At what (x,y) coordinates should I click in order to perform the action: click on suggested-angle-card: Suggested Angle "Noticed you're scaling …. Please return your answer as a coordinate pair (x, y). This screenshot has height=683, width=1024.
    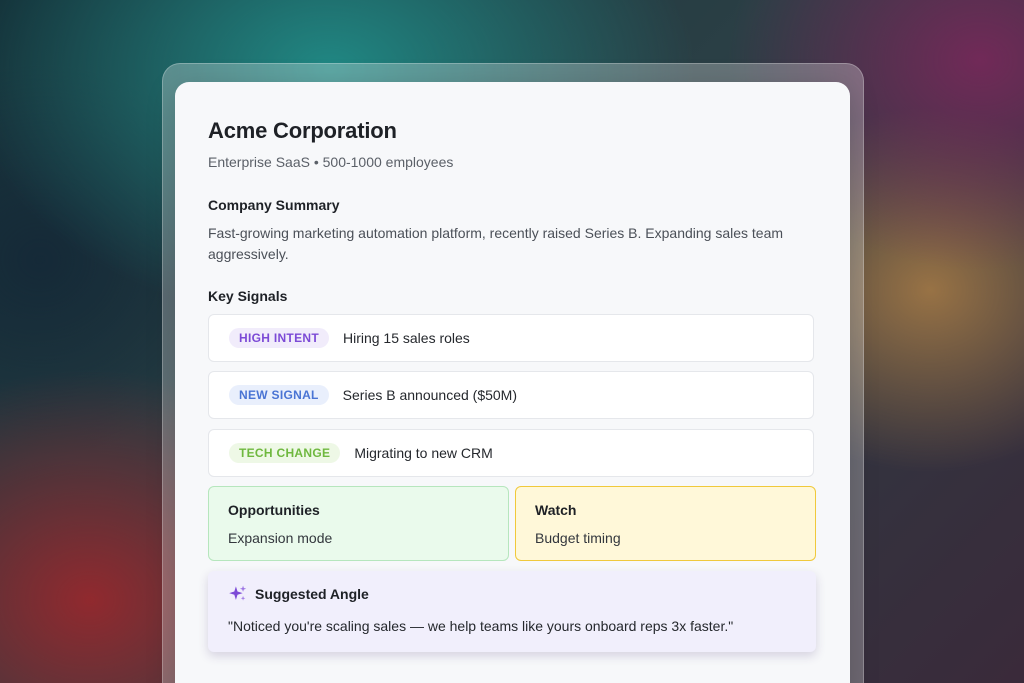
    Looking at the image, I should click on (512, 611).